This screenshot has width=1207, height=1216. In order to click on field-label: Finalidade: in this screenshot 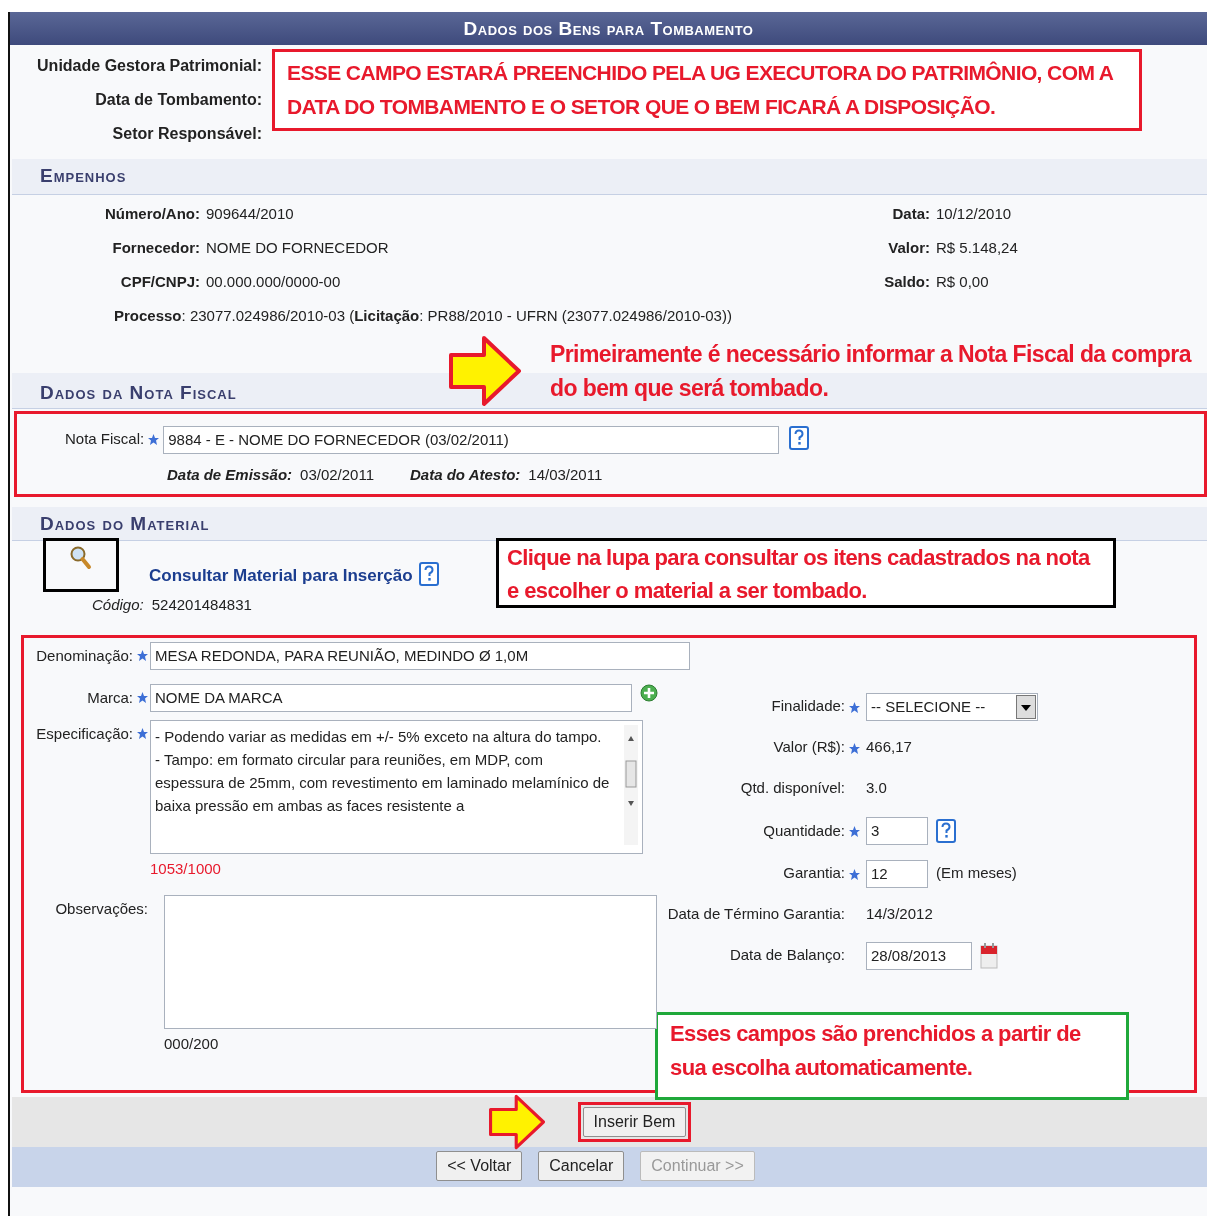, I will do `click(808, 706)`.